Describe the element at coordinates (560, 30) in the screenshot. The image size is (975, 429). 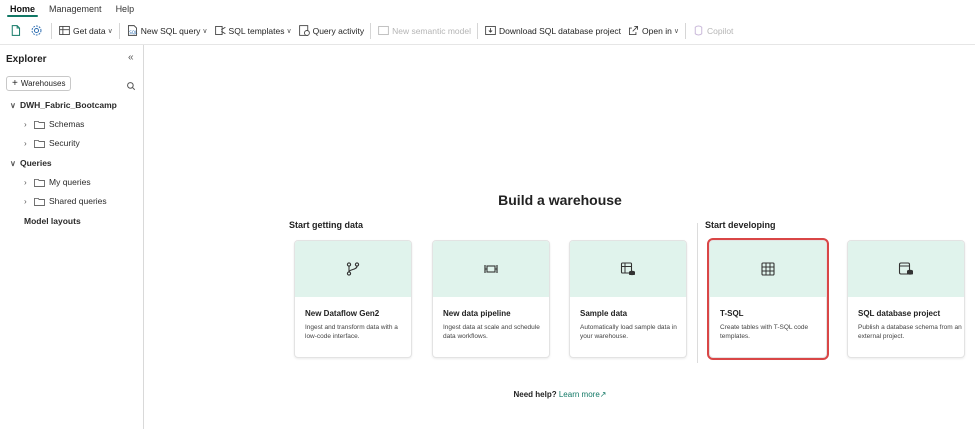
I see `download-project-label: Download SQL database project` at that location.